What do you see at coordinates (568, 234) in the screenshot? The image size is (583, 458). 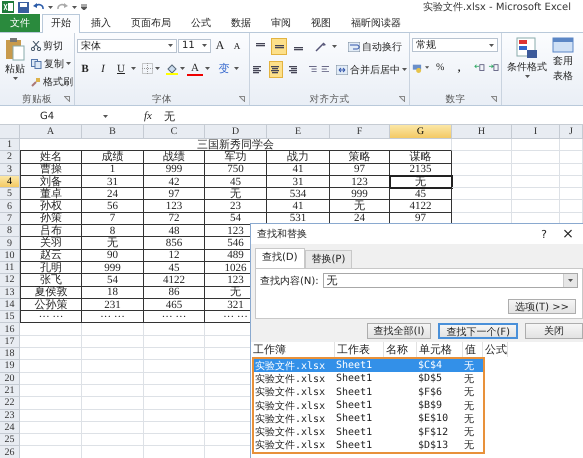 I see `close-button: ×` at bounding box center [568, 234].